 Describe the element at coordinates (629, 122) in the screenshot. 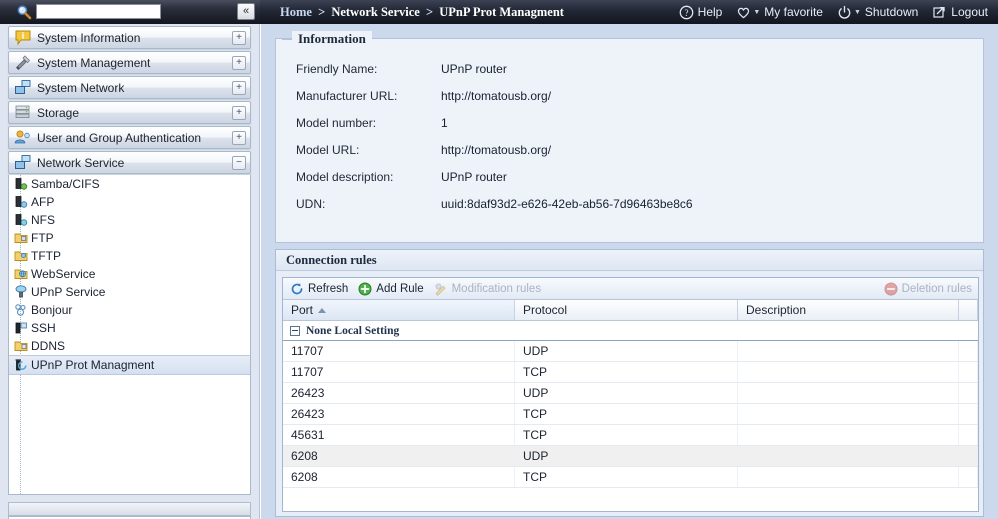

I see `information-row: Model number: 1` at that location.